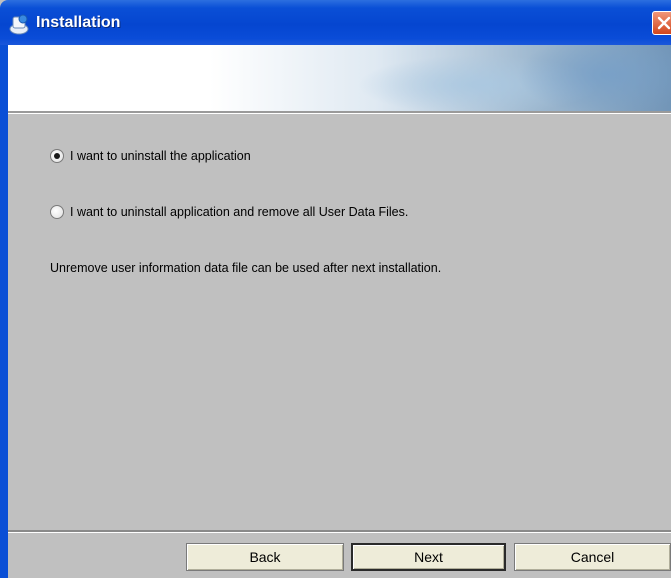 Image resolution: width=671 pixels, height=578 pixels. Describe the element at coordinates (592, 557) in the screenshot. I see `cancel-button: Cancel` at that location.